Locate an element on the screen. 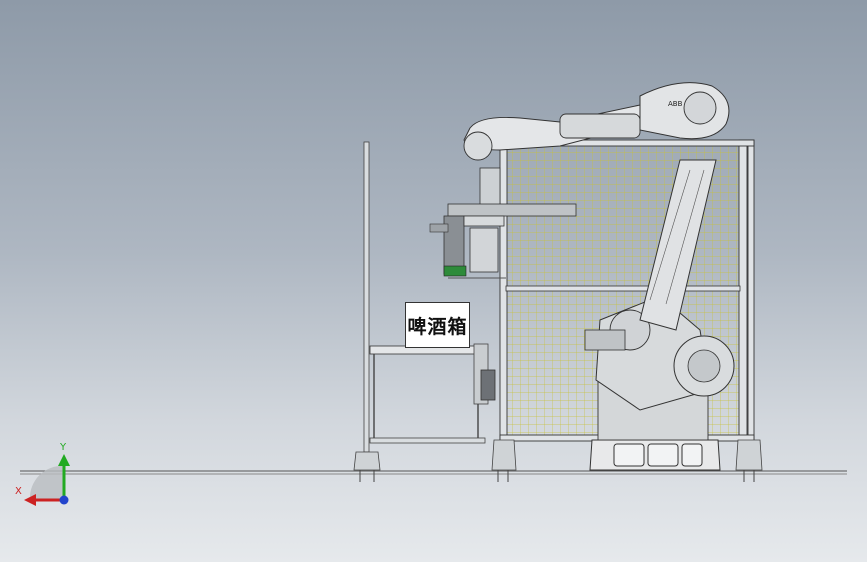  coordinate-triad is located at coordinates (47, 480).